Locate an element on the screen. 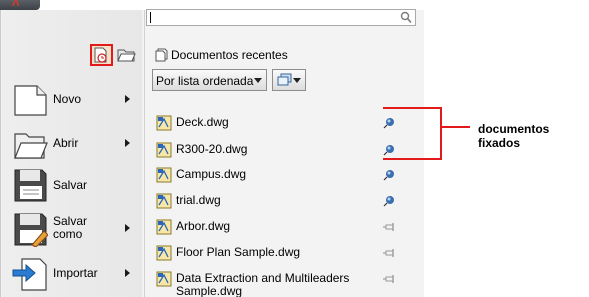 The height and width of the screenshot is (297, 589). command-salvar: Salvar is located at coordinates (76, 187).